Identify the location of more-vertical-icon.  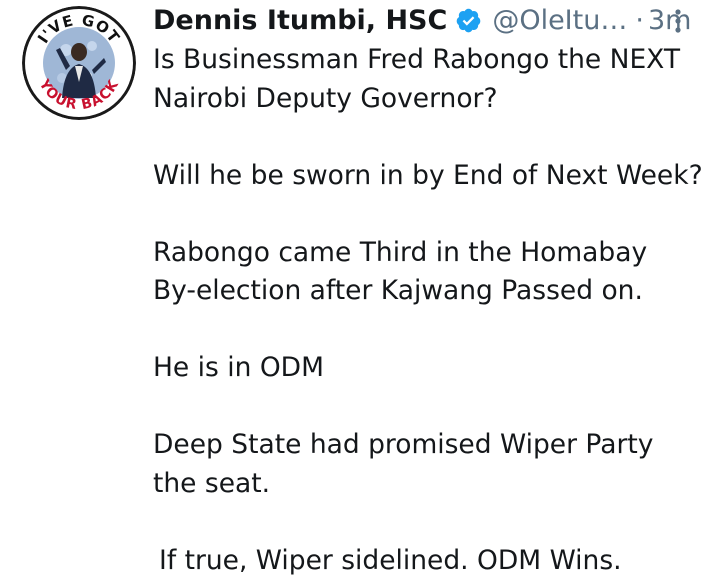
(678, 21).